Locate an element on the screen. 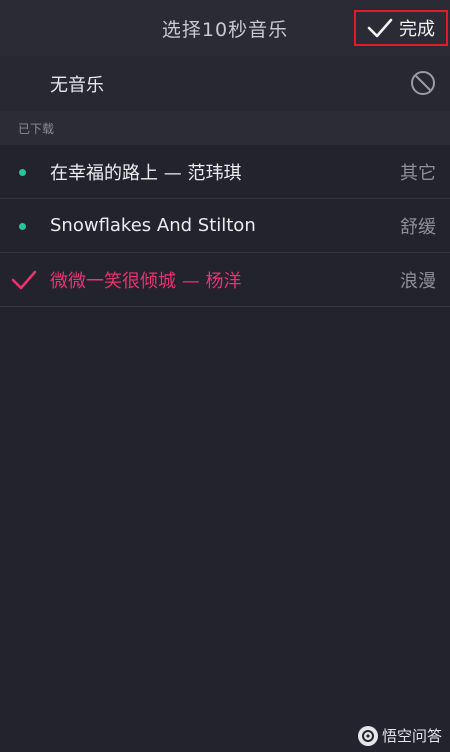 This screenshot has width=450, height=752. done-button: 完成 is located at coordinates (401, 28).